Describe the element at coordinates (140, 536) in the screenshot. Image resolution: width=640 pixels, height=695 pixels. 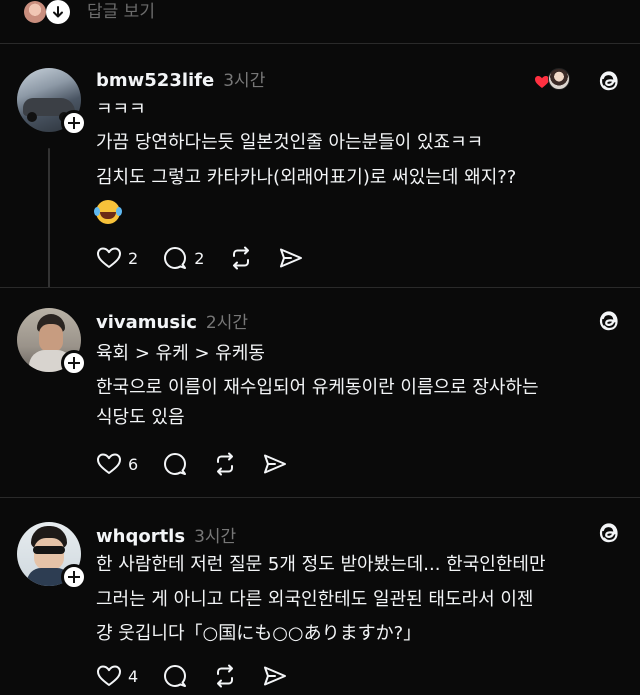
I see `username: whqortls` at that location.